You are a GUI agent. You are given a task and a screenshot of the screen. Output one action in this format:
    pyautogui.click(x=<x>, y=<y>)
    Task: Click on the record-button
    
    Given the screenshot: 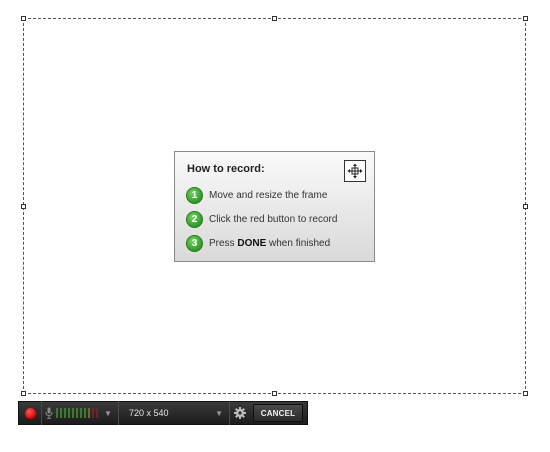 What is the action you would take?
    pyautogui.click(x=30, y=413)
    